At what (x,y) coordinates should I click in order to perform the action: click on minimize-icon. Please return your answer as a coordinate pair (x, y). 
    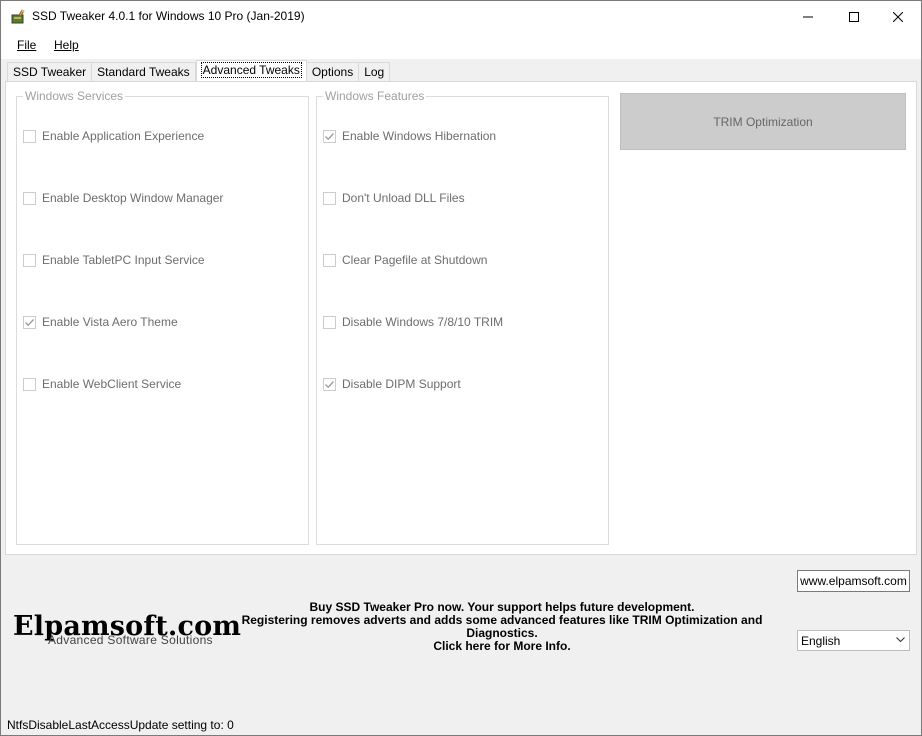
    Looking at the image, I should click on (808, 16).